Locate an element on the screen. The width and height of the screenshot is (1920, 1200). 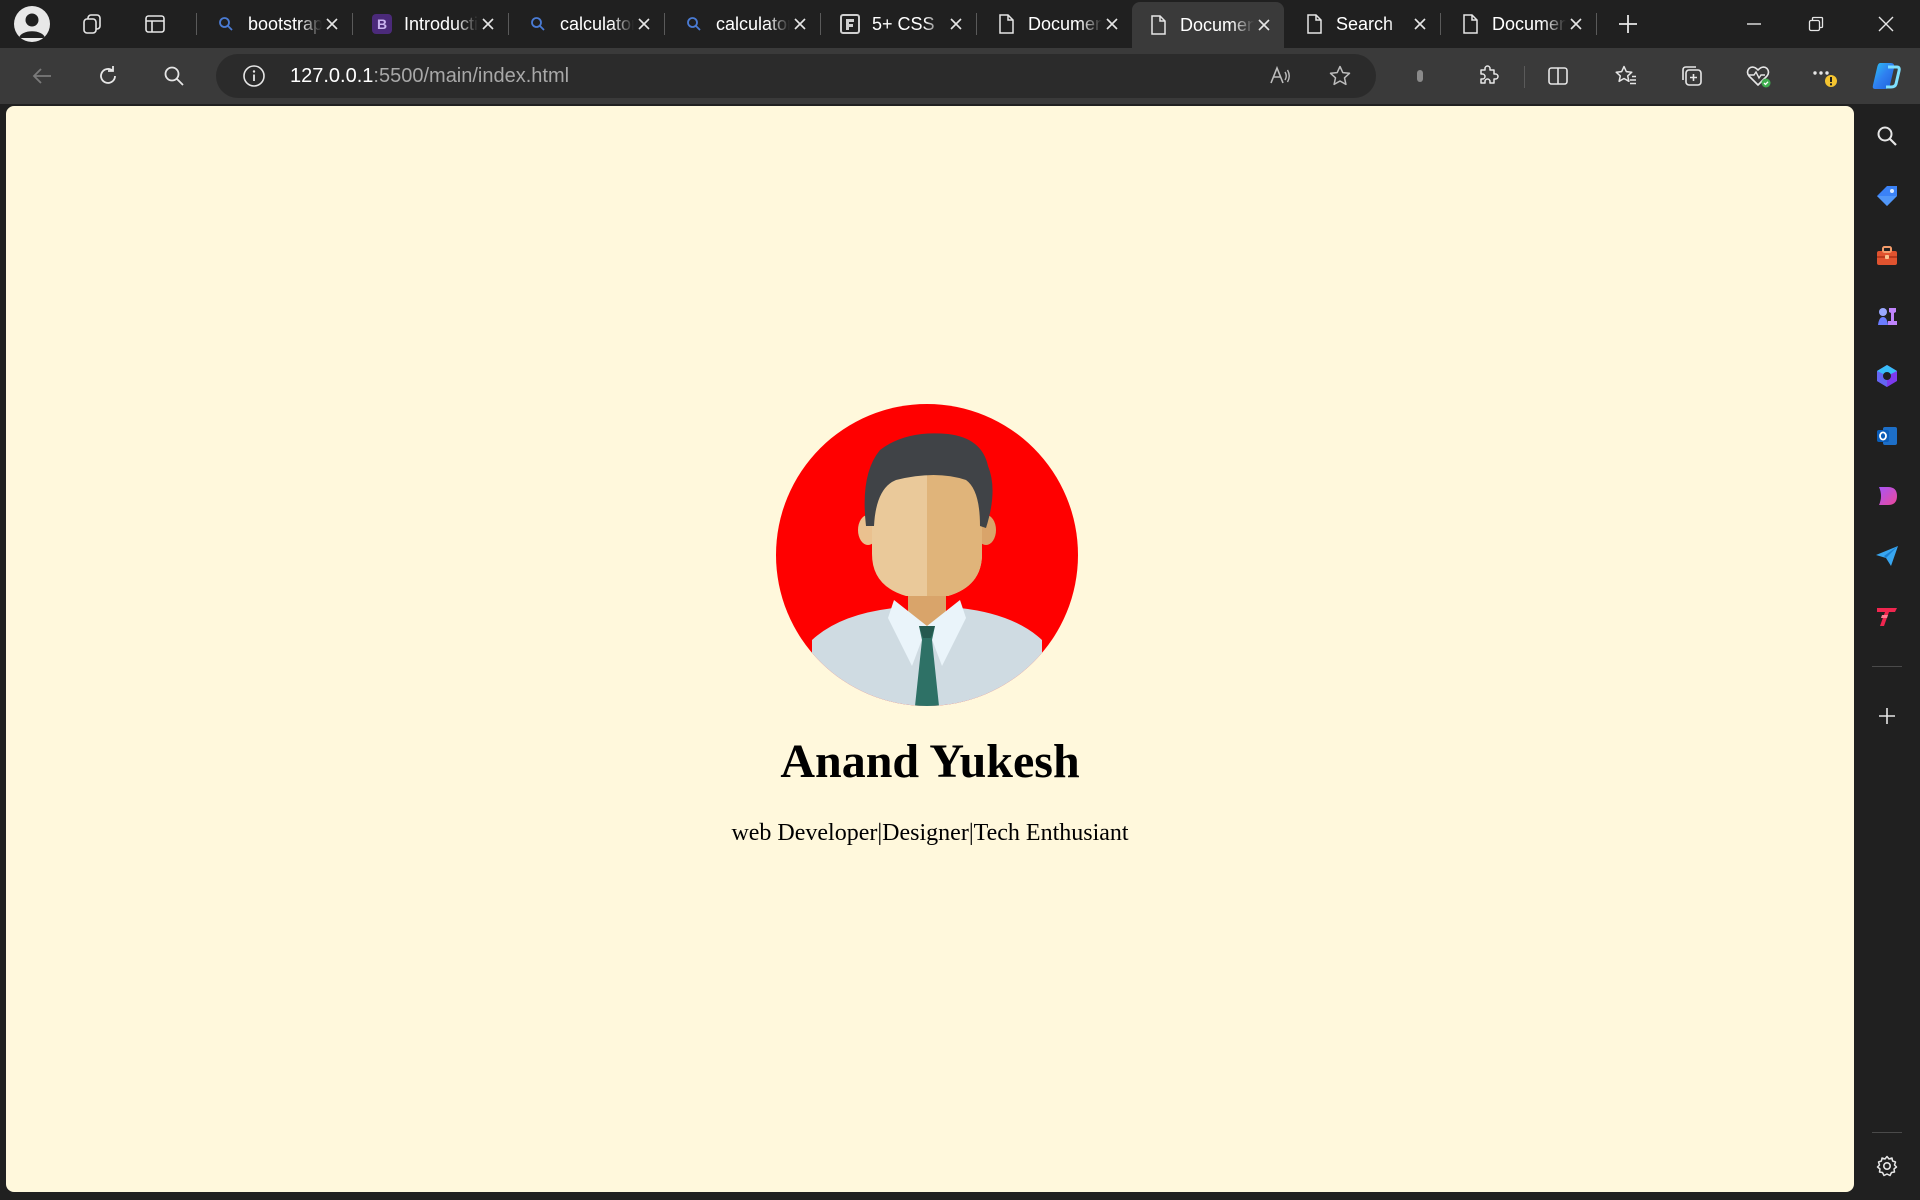
refresh-icon is located at coordinates (108, 75).